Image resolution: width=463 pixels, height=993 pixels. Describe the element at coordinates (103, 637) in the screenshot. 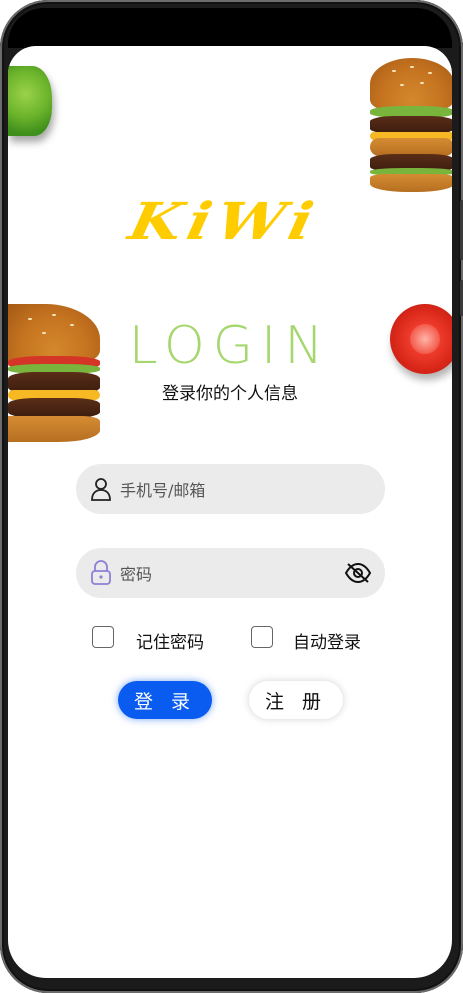

I see `remember-password-checkbox` at that location.